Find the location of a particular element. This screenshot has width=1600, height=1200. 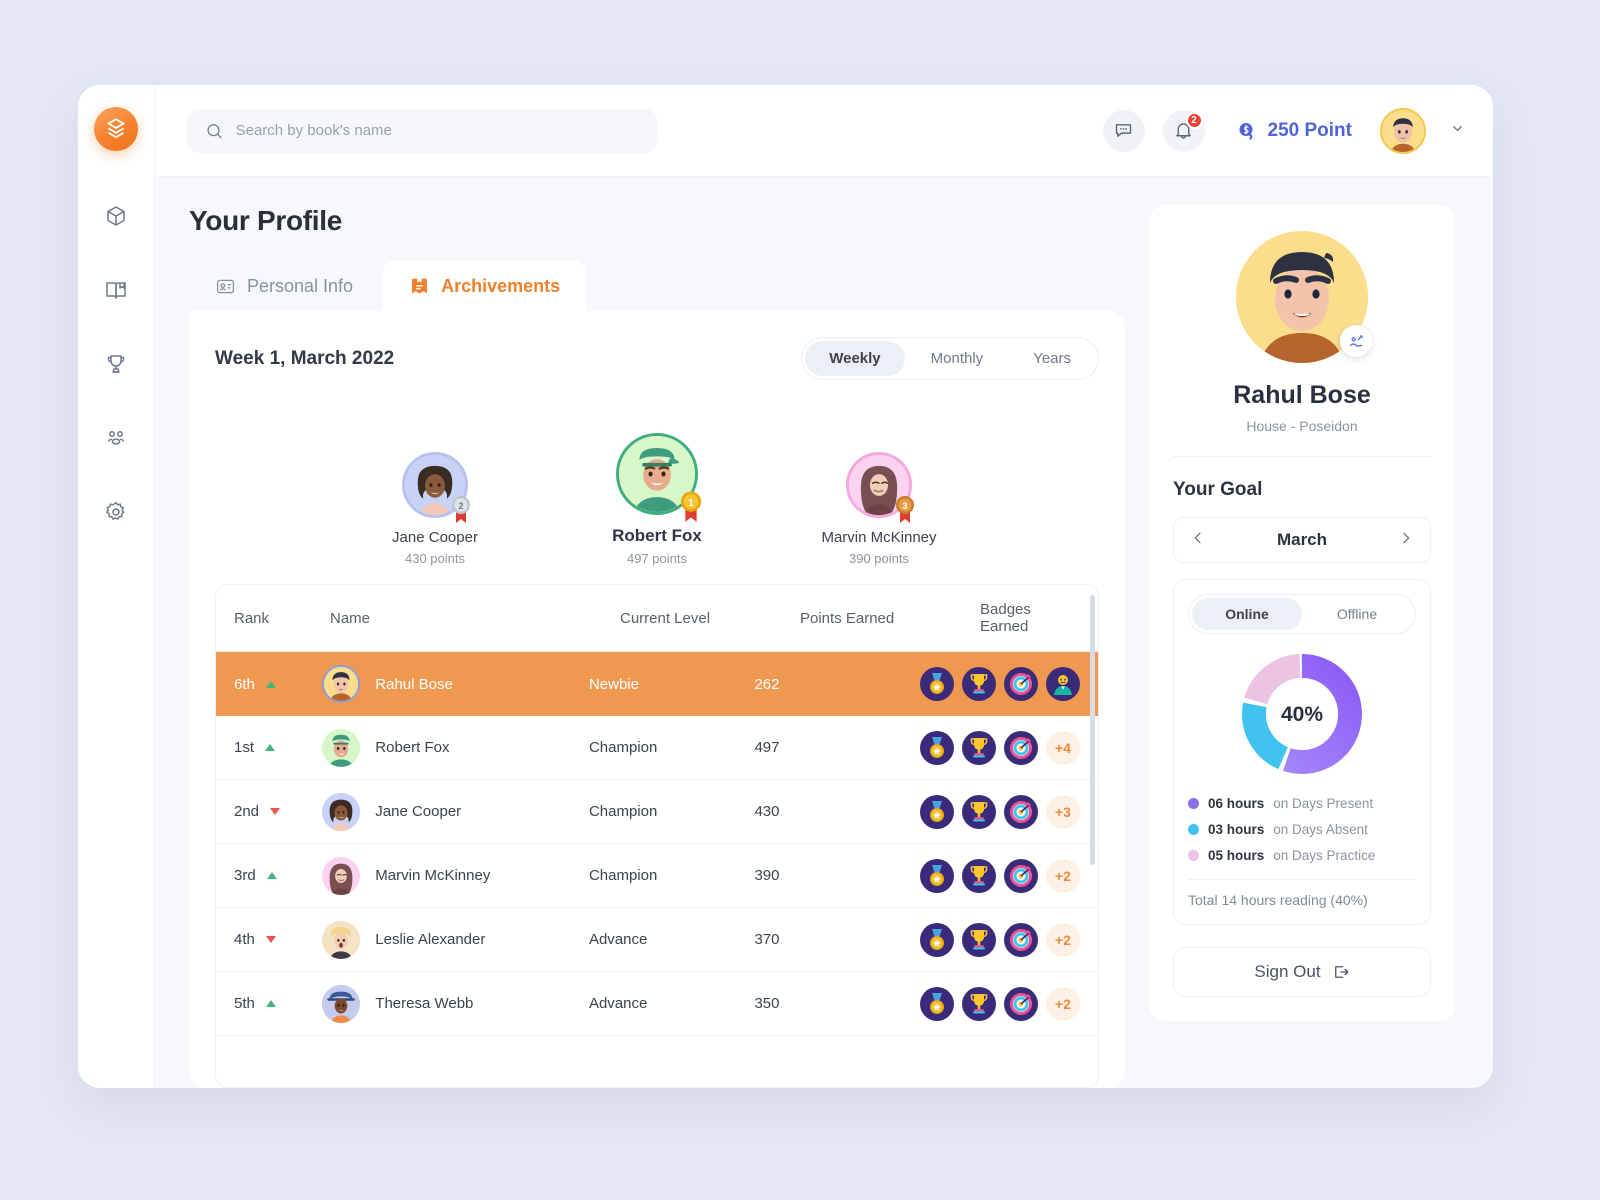

cell-rank: 4th is located at coordinates (278, 939).